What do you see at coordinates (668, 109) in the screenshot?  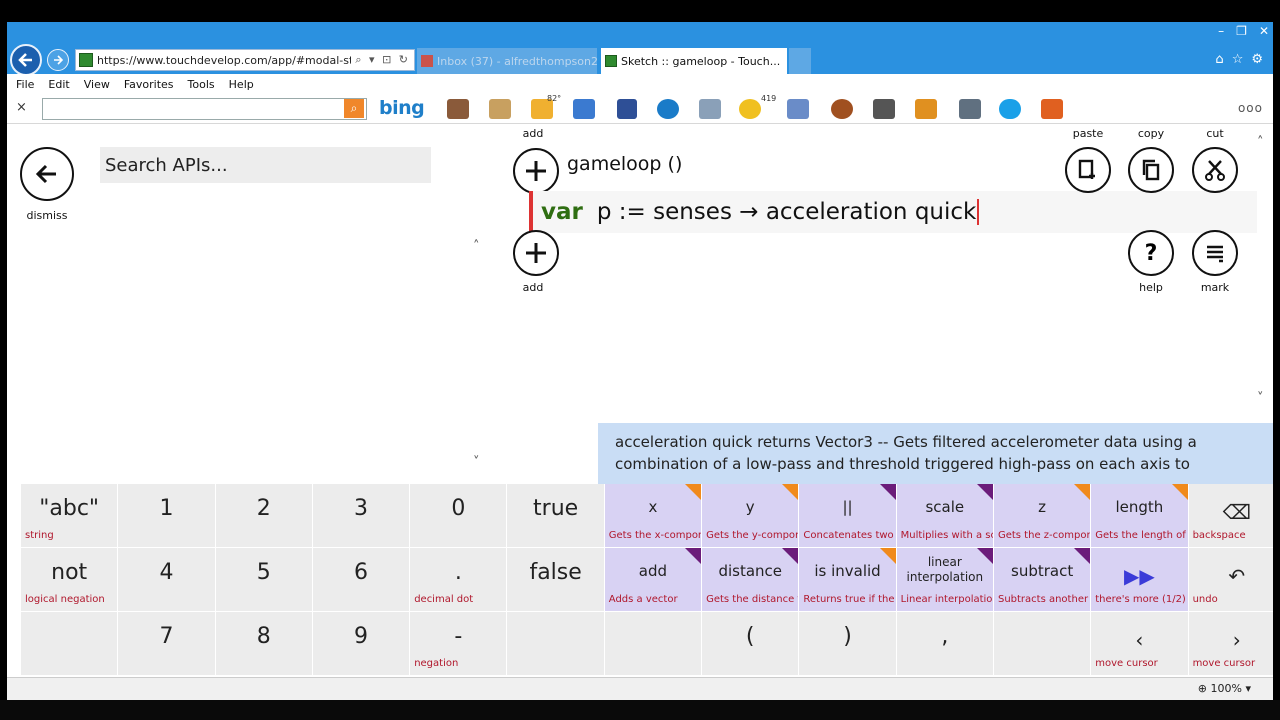 I see `hp-icon` at bounding box center [668, 109].